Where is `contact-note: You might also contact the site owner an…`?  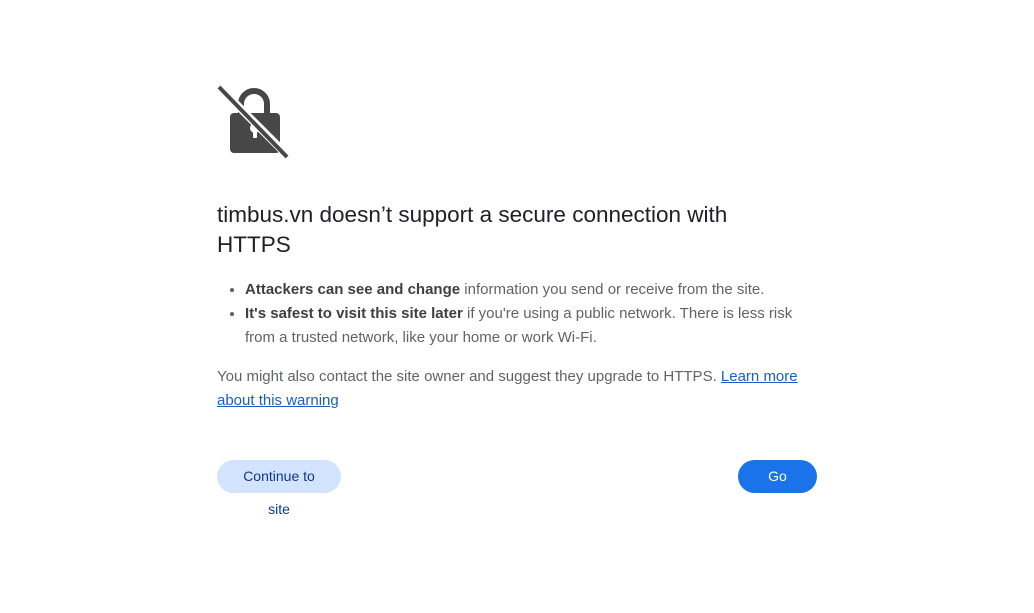 contact-note: You might also contact the site owner an… is located at coordinates (512, 389).